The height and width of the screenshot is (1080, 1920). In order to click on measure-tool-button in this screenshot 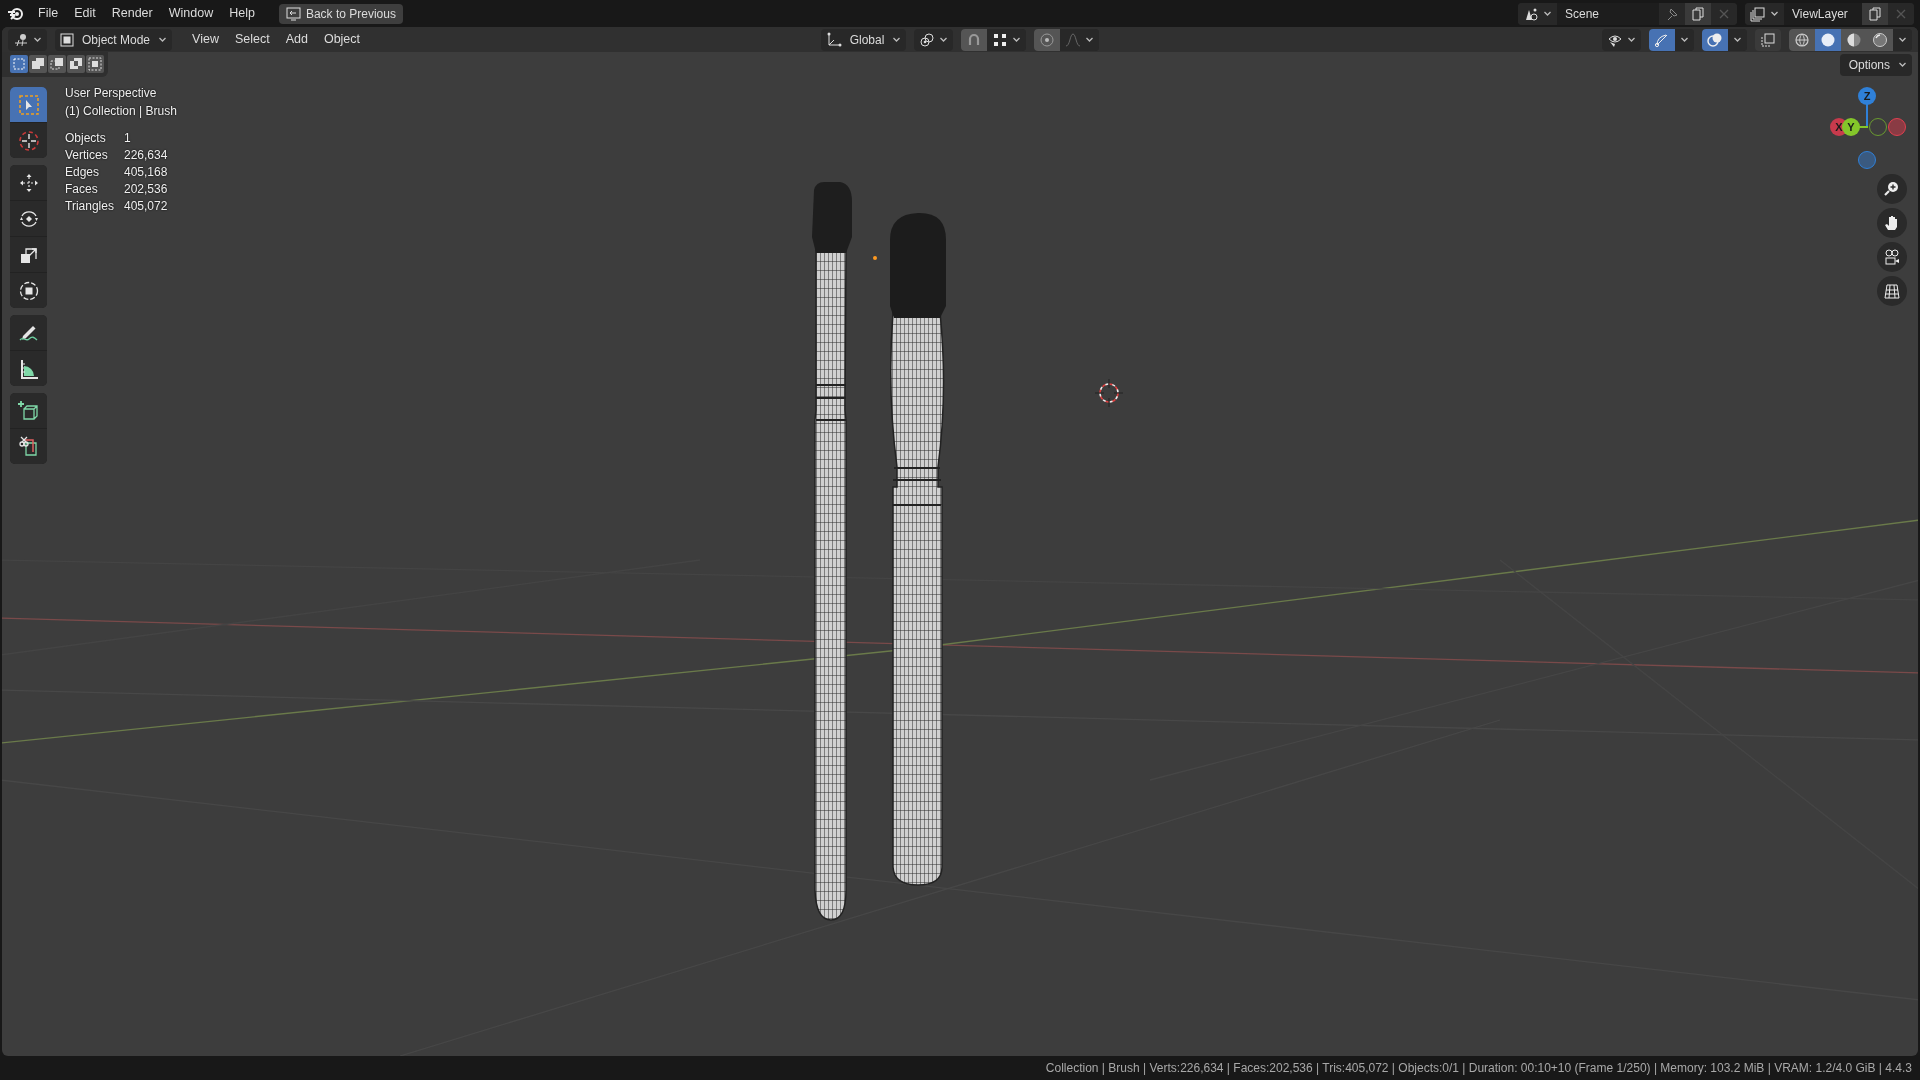, I will do `click(28, 368)`.